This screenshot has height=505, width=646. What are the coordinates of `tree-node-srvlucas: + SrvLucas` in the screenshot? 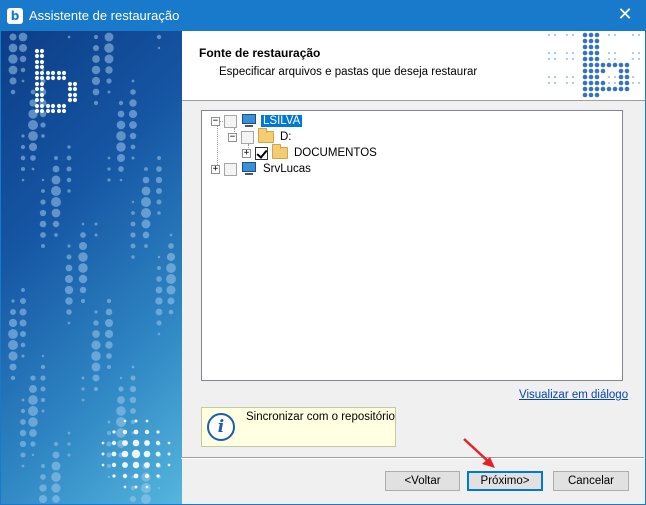 It's located at (262, 169).